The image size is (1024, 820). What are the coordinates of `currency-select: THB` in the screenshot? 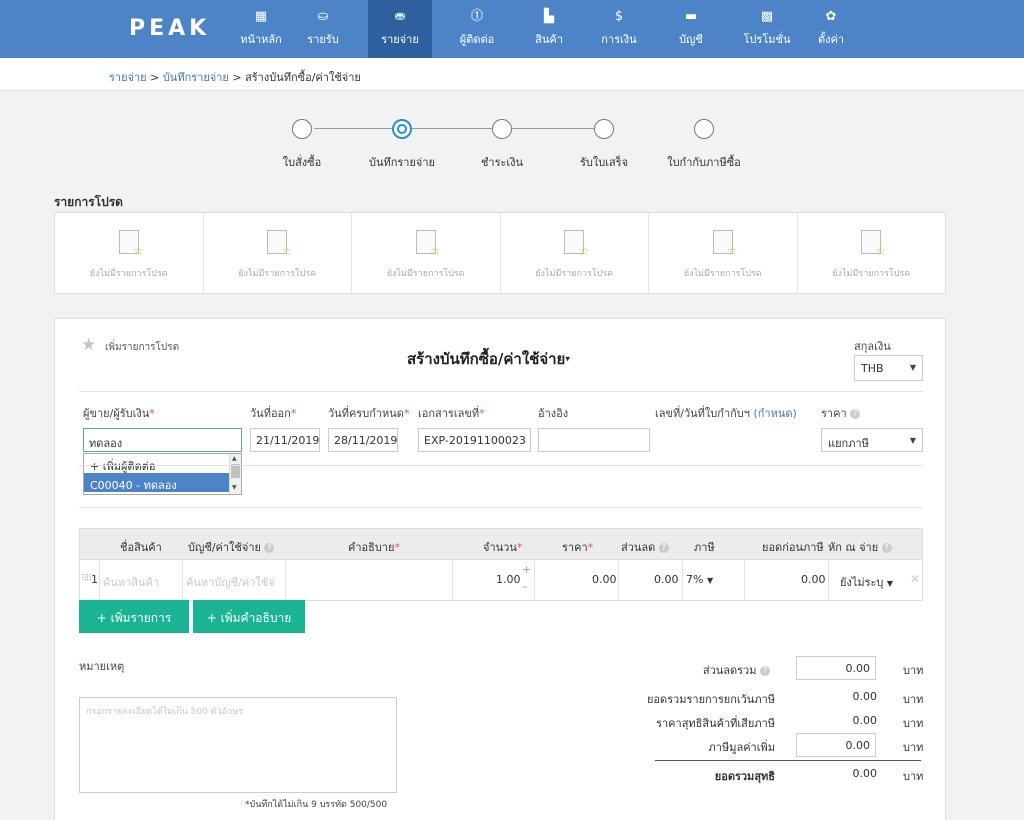 It's located at (888, 368).